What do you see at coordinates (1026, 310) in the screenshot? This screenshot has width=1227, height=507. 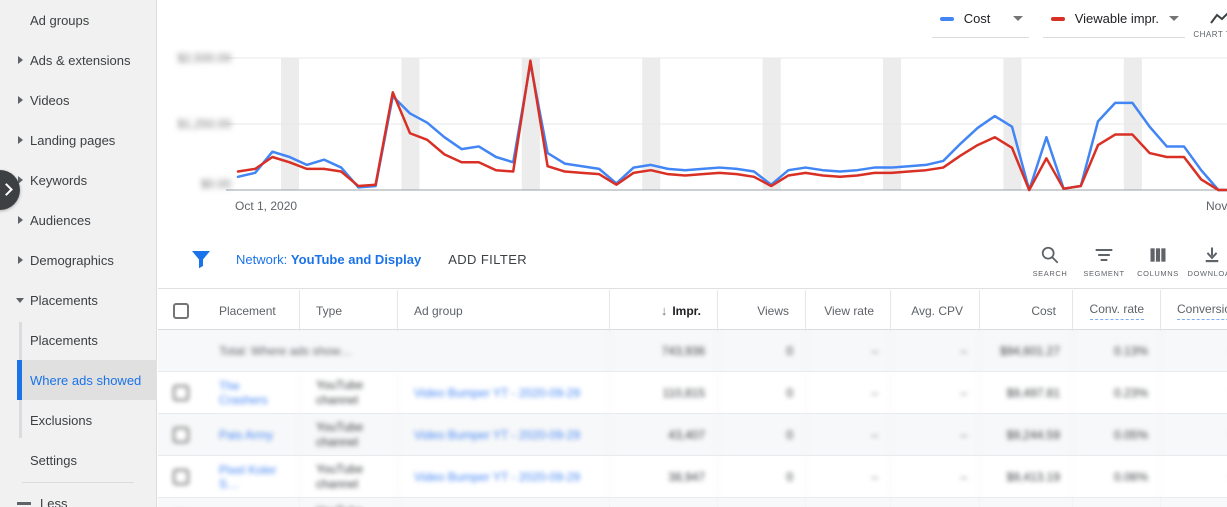 I see `col-header-cost: Cost` at bounding box center [1026, 310].